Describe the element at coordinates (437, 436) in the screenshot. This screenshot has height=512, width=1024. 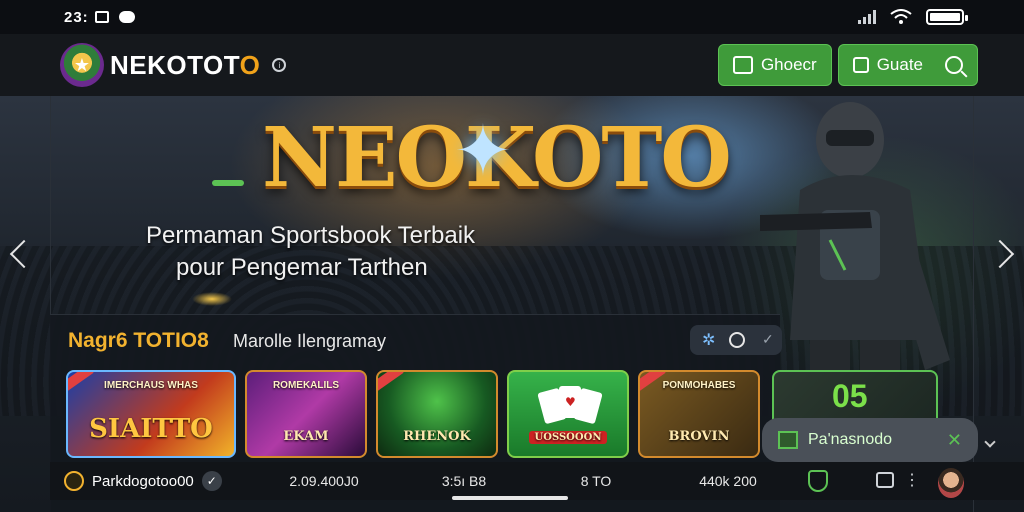
I see `game-card-label: RHENOK` at that location.